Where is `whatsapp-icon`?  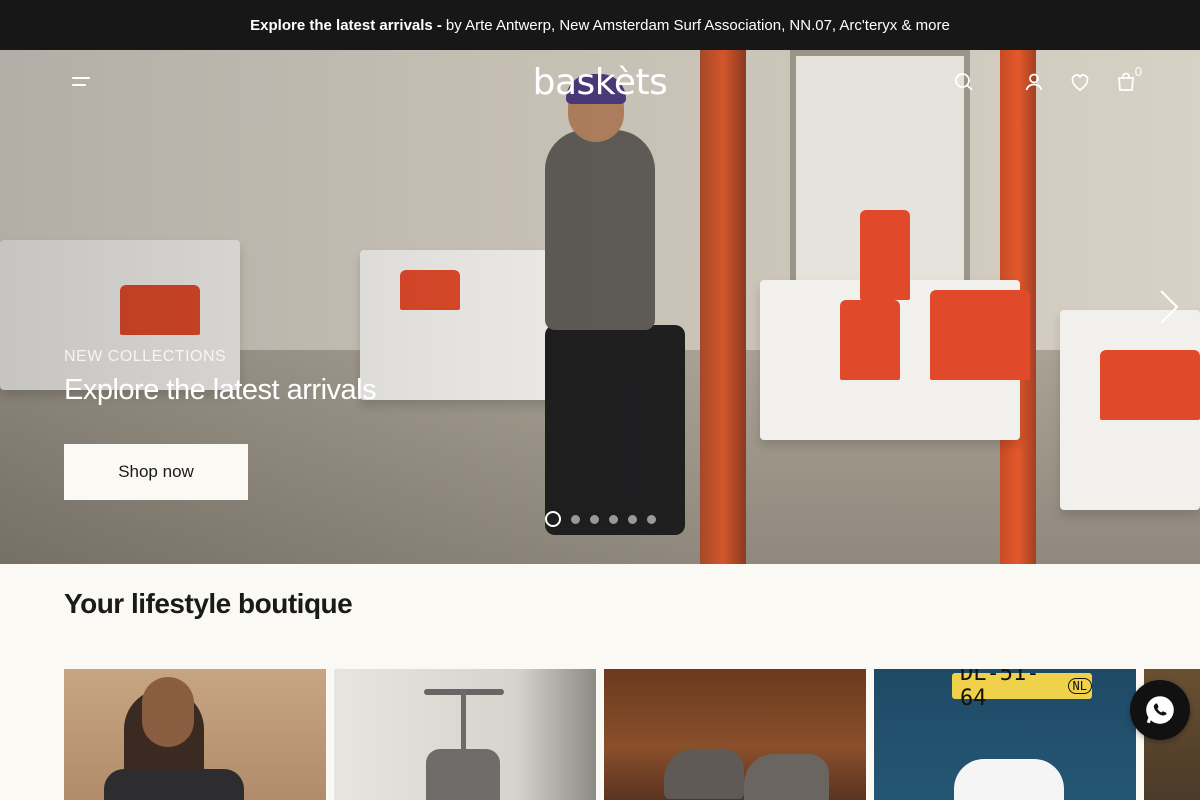 whatsapp-icon is located at coordinates (1160, 710).